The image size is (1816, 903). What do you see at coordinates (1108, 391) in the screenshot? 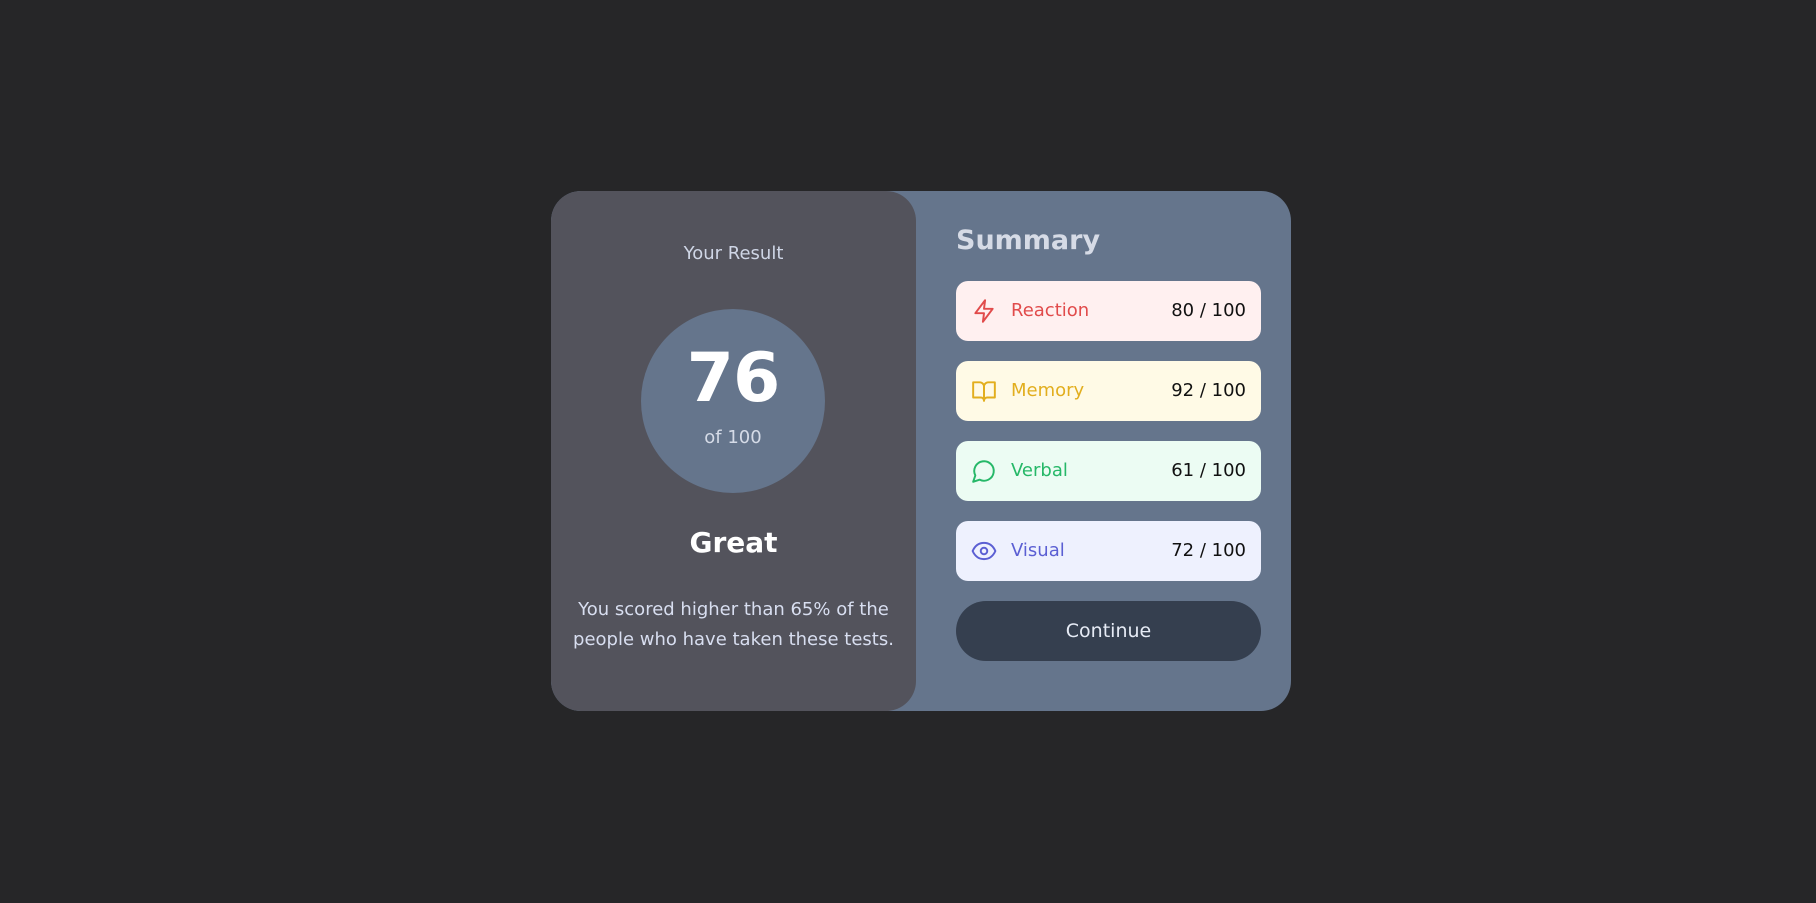
I see `summary-item-memory: Memory 92 / 100` at bounding box center [1108, 391].